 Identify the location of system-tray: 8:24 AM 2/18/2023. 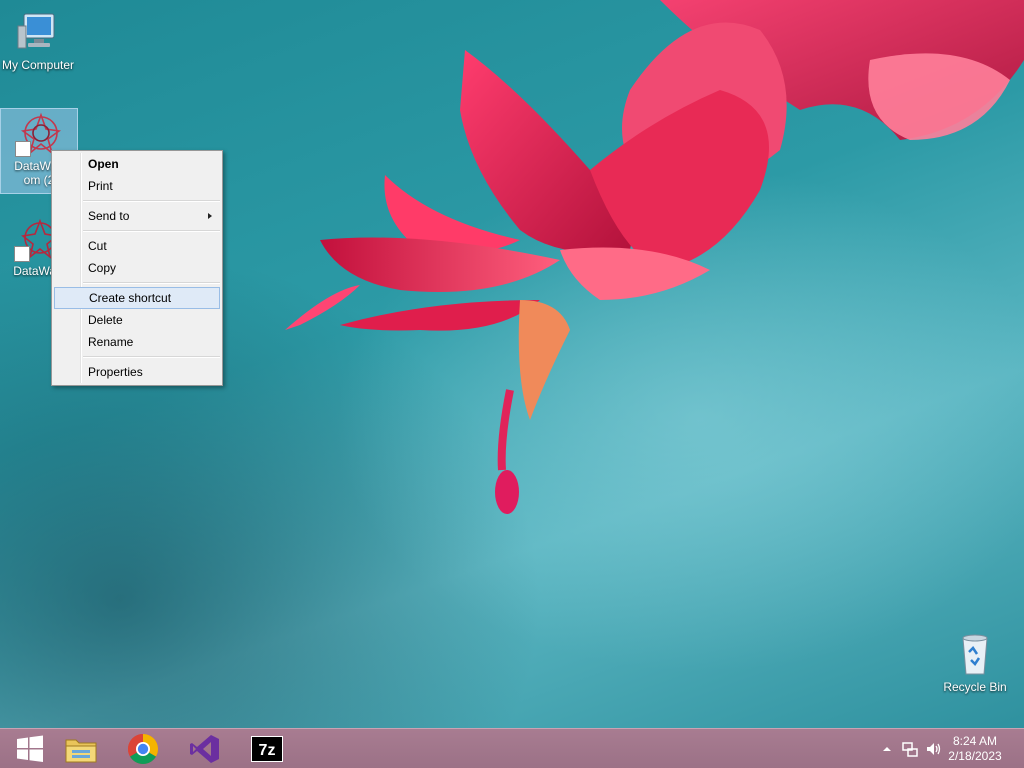
(944, 748).